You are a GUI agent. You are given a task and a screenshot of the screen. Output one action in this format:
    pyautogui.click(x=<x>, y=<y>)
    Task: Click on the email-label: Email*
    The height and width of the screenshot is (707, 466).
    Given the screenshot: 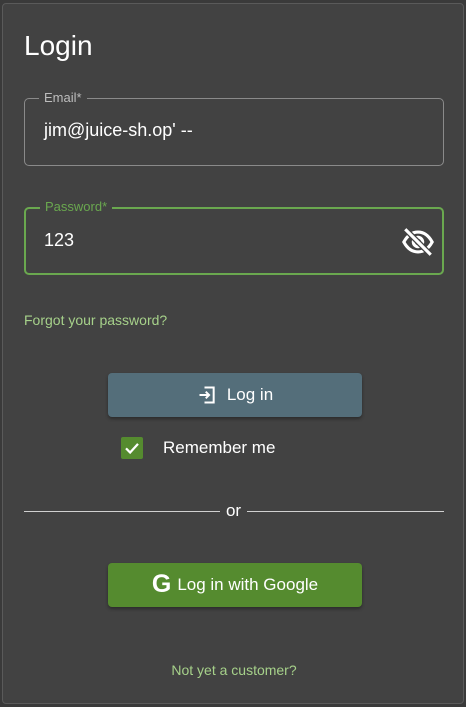 What is the action you would take?
    pyautogui.click(x=63, y=98)
    